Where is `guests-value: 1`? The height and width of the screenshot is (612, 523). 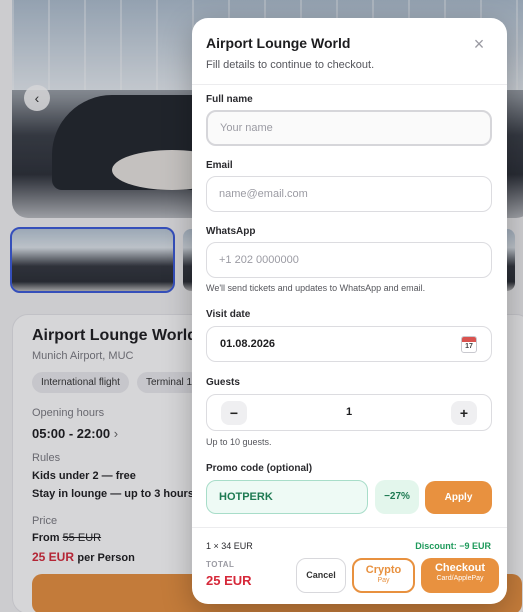
guests-value: 1 is located at coordinates (349, 412).